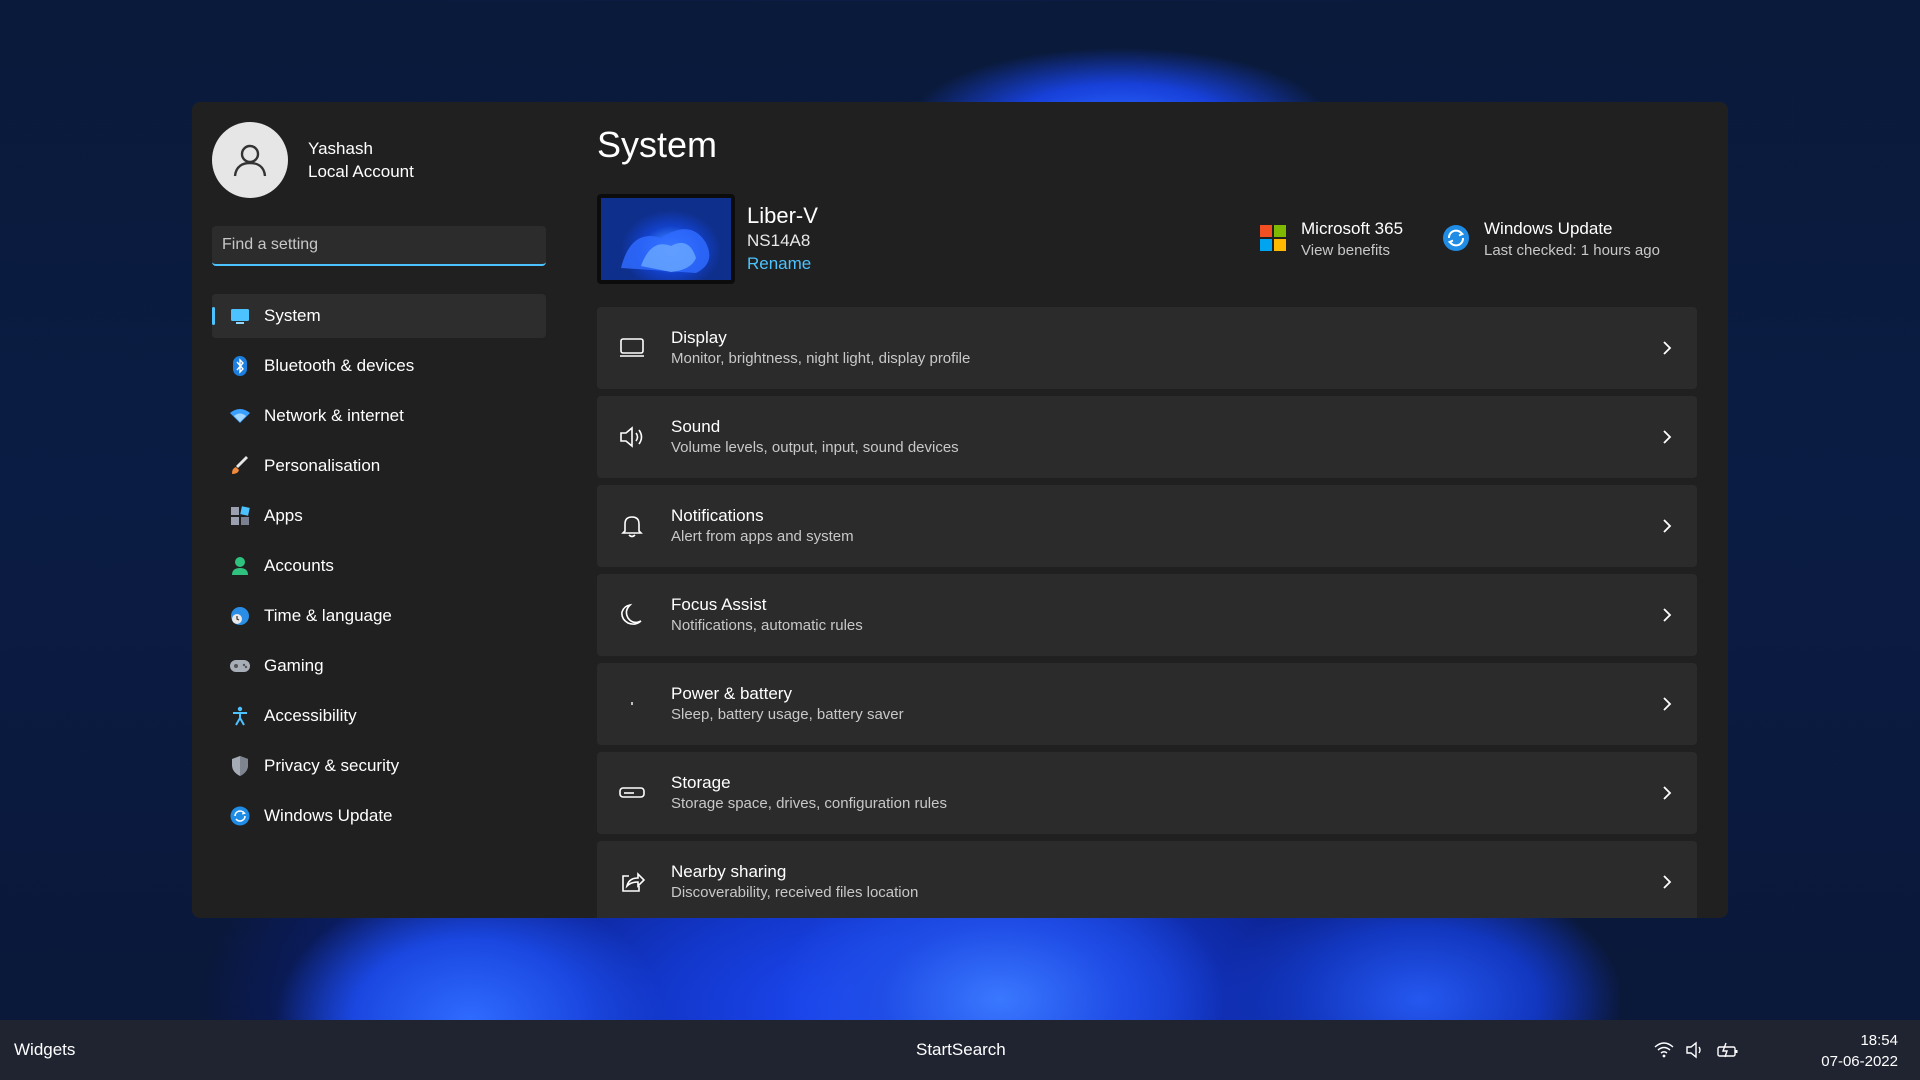 The image size is (1920, 1080). I want to click on windows-update-title: Windows Update, so click(1548, 228).